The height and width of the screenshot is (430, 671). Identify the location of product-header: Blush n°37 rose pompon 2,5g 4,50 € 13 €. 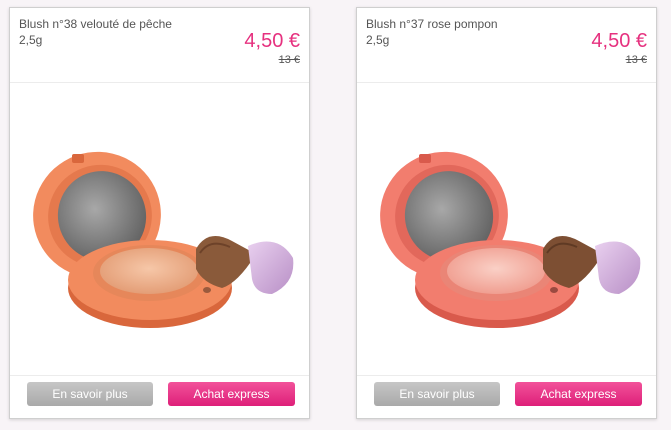
(506, 45).